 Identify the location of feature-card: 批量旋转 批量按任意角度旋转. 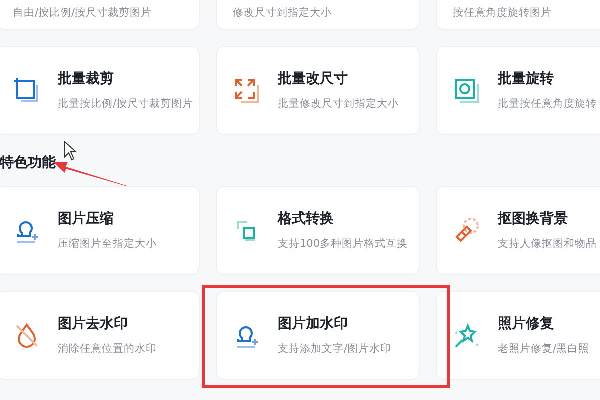
(518, 90).